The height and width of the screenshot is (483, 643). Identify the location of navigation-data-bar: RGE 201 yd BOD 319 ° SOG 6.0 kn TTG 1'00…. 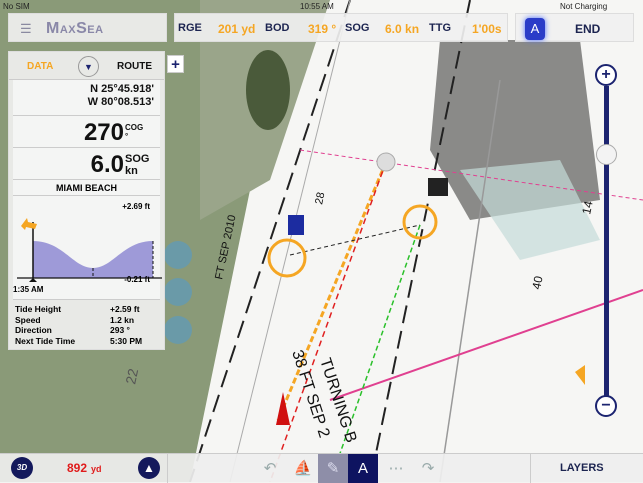
(341, 27).